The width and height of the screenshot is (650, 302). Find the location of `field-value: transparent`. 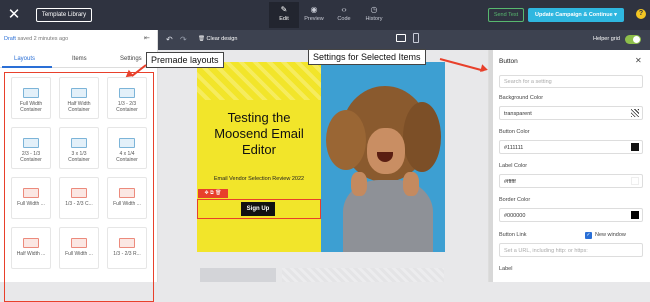

field-value: transparent is located at coordinates (518, 114).